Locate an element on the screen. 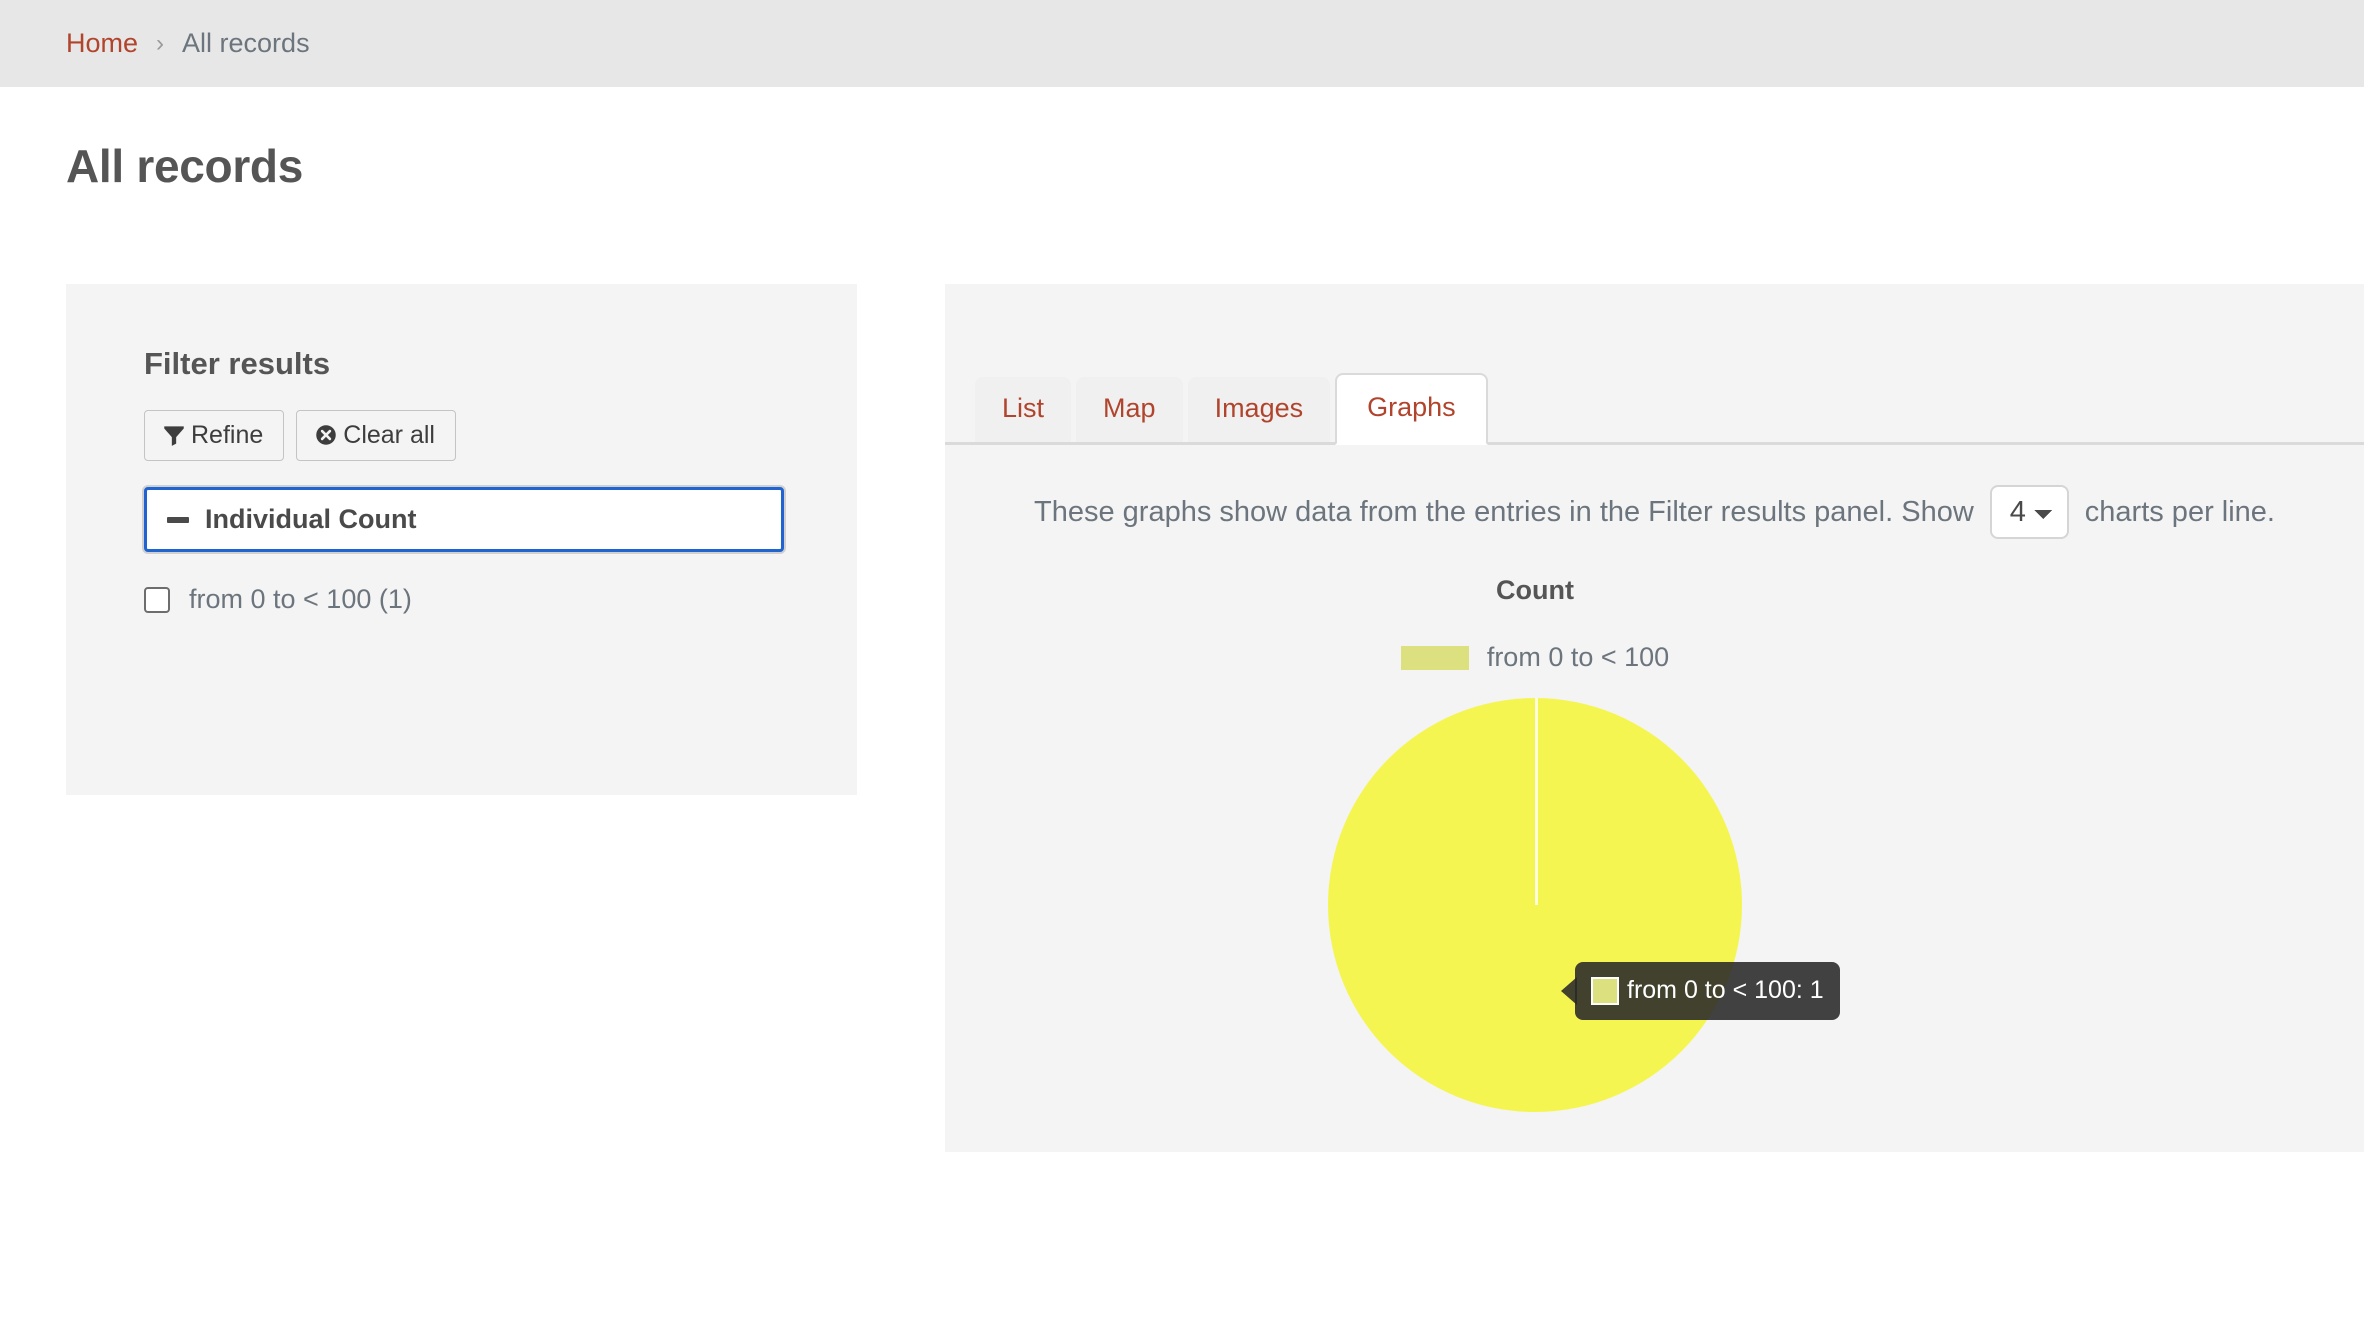 This screenshot has width=2364, height=1333. facet-option-label: from 0 to < 100 (1) is located at coordinates (300, 599).